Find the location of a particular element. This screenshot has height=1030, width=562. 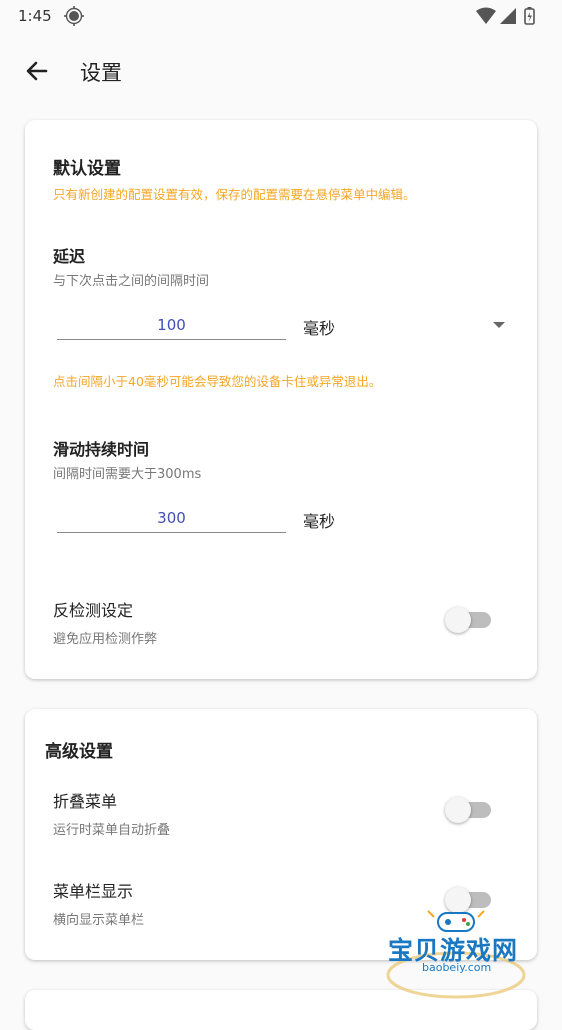

collapse-menu-desc: 运行时菜单自动折叠 is located at coordinates (112, 830).